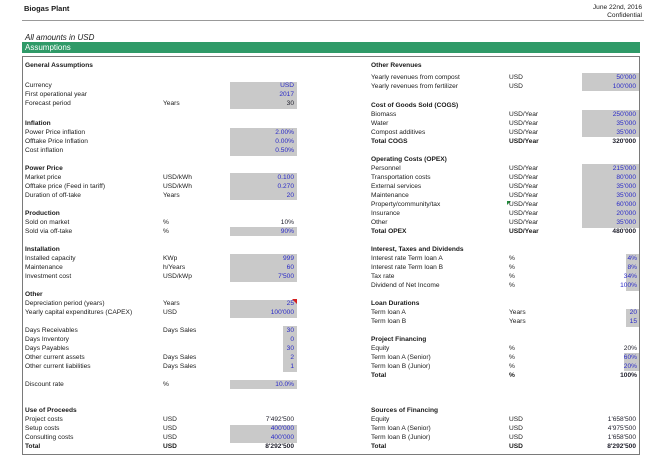 This screenshot has height=460, width=660. What do you see at coordinates (524, 186) in the screenshot?
I see `unit-external-services: USD/Year` at bounding box center [524, 186].